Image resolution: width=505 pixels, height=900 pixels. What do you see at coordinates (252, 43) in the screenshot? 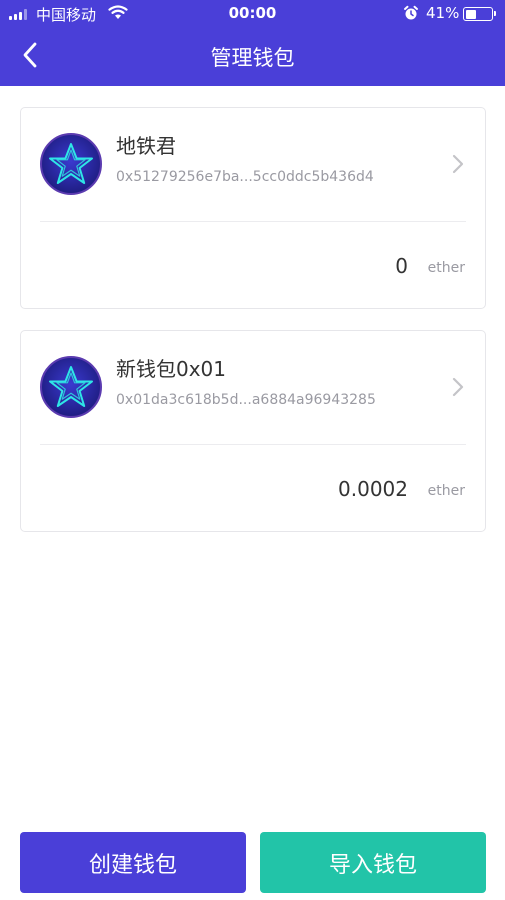
I see `app-header: 中国移动 00:00 41% 管理钱包` at bounding box center [252, 43].